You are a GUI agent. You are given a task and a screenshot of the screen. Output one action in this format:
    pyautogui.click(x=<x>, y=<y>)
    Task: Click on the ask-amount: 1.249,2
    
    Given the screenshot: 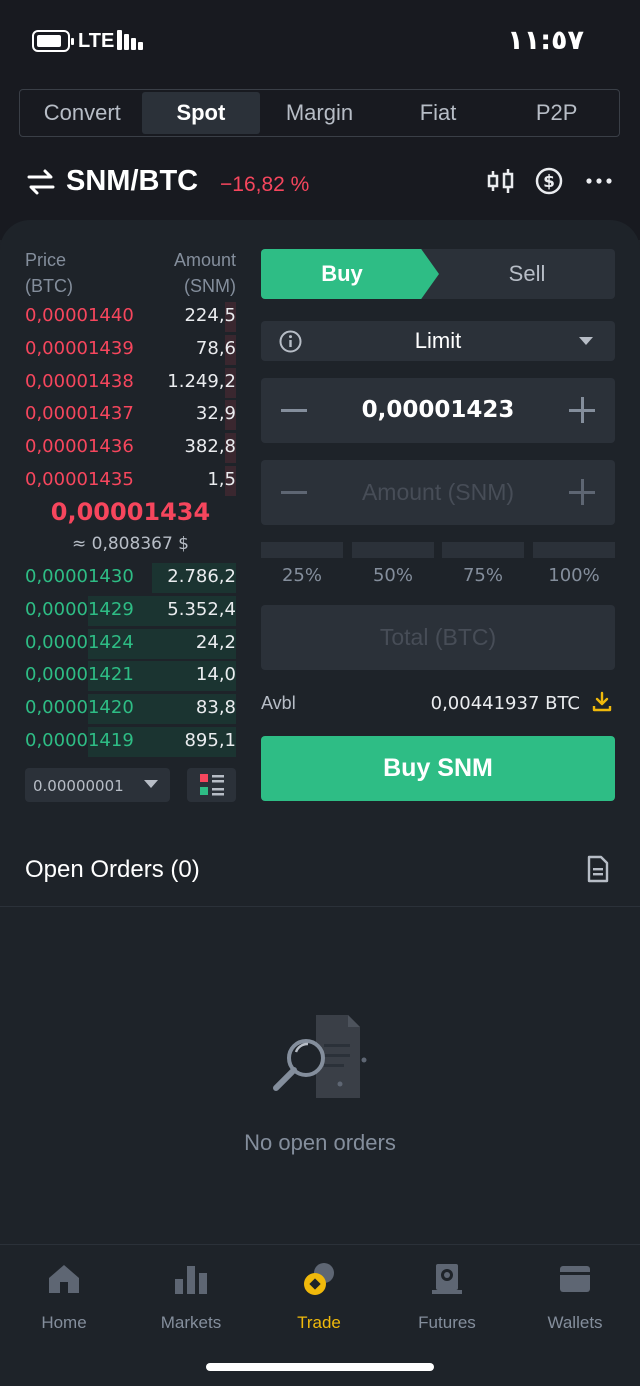 What is the action you would take?
    pyautogui.click(x=201, y=381)
    